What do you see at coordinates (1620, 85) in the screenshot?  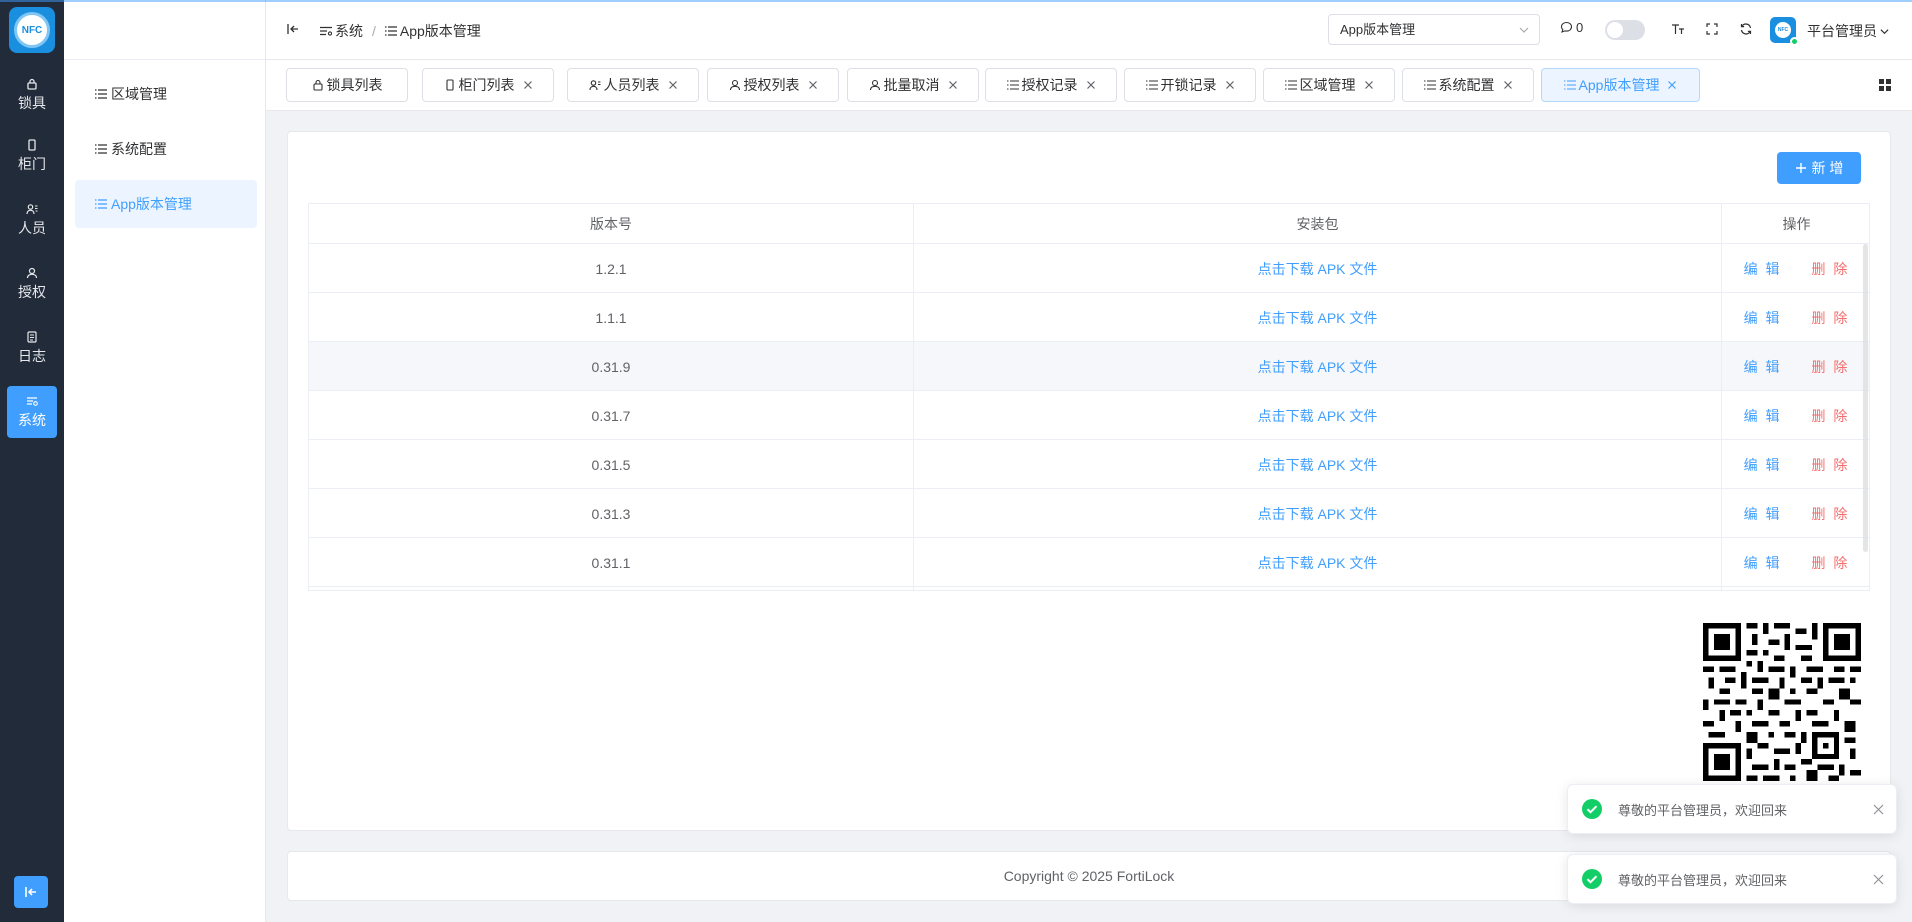 I see `tab-app-version: App版本管理` at bounding box center [1620, 85].